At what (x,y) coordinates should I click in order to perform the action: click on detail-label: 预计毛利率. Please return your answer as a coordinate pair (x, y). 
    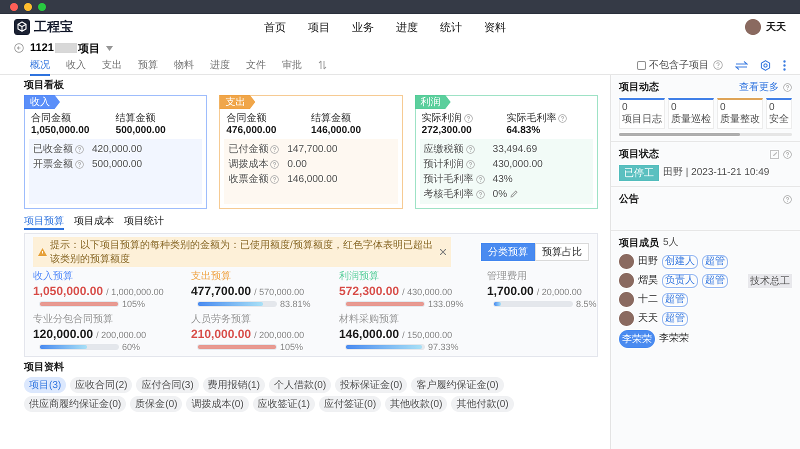
    Looking at the image, I should click on (454, 179).